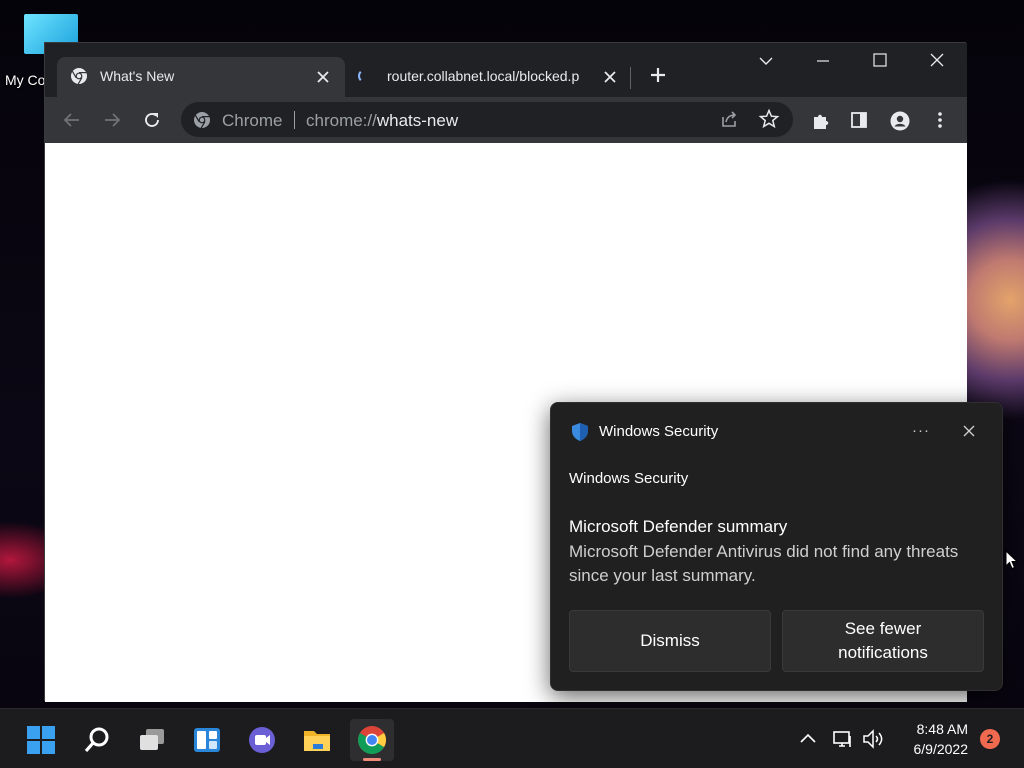 This screenshot has width=1024, height=768. Describe the element at coordinates (201, 77) in the screenshot. I see `tab-whats-new: What's New` at that location.